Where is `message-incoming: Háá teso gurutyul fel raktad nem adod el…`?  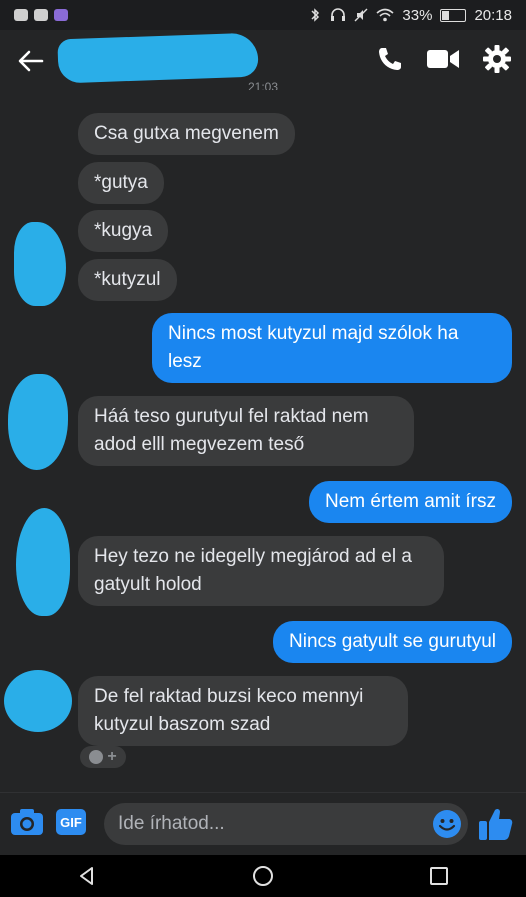
message-incoming: Háá teso gurutyul fel raktad nem adod el… is located at coordinates (246, 431).